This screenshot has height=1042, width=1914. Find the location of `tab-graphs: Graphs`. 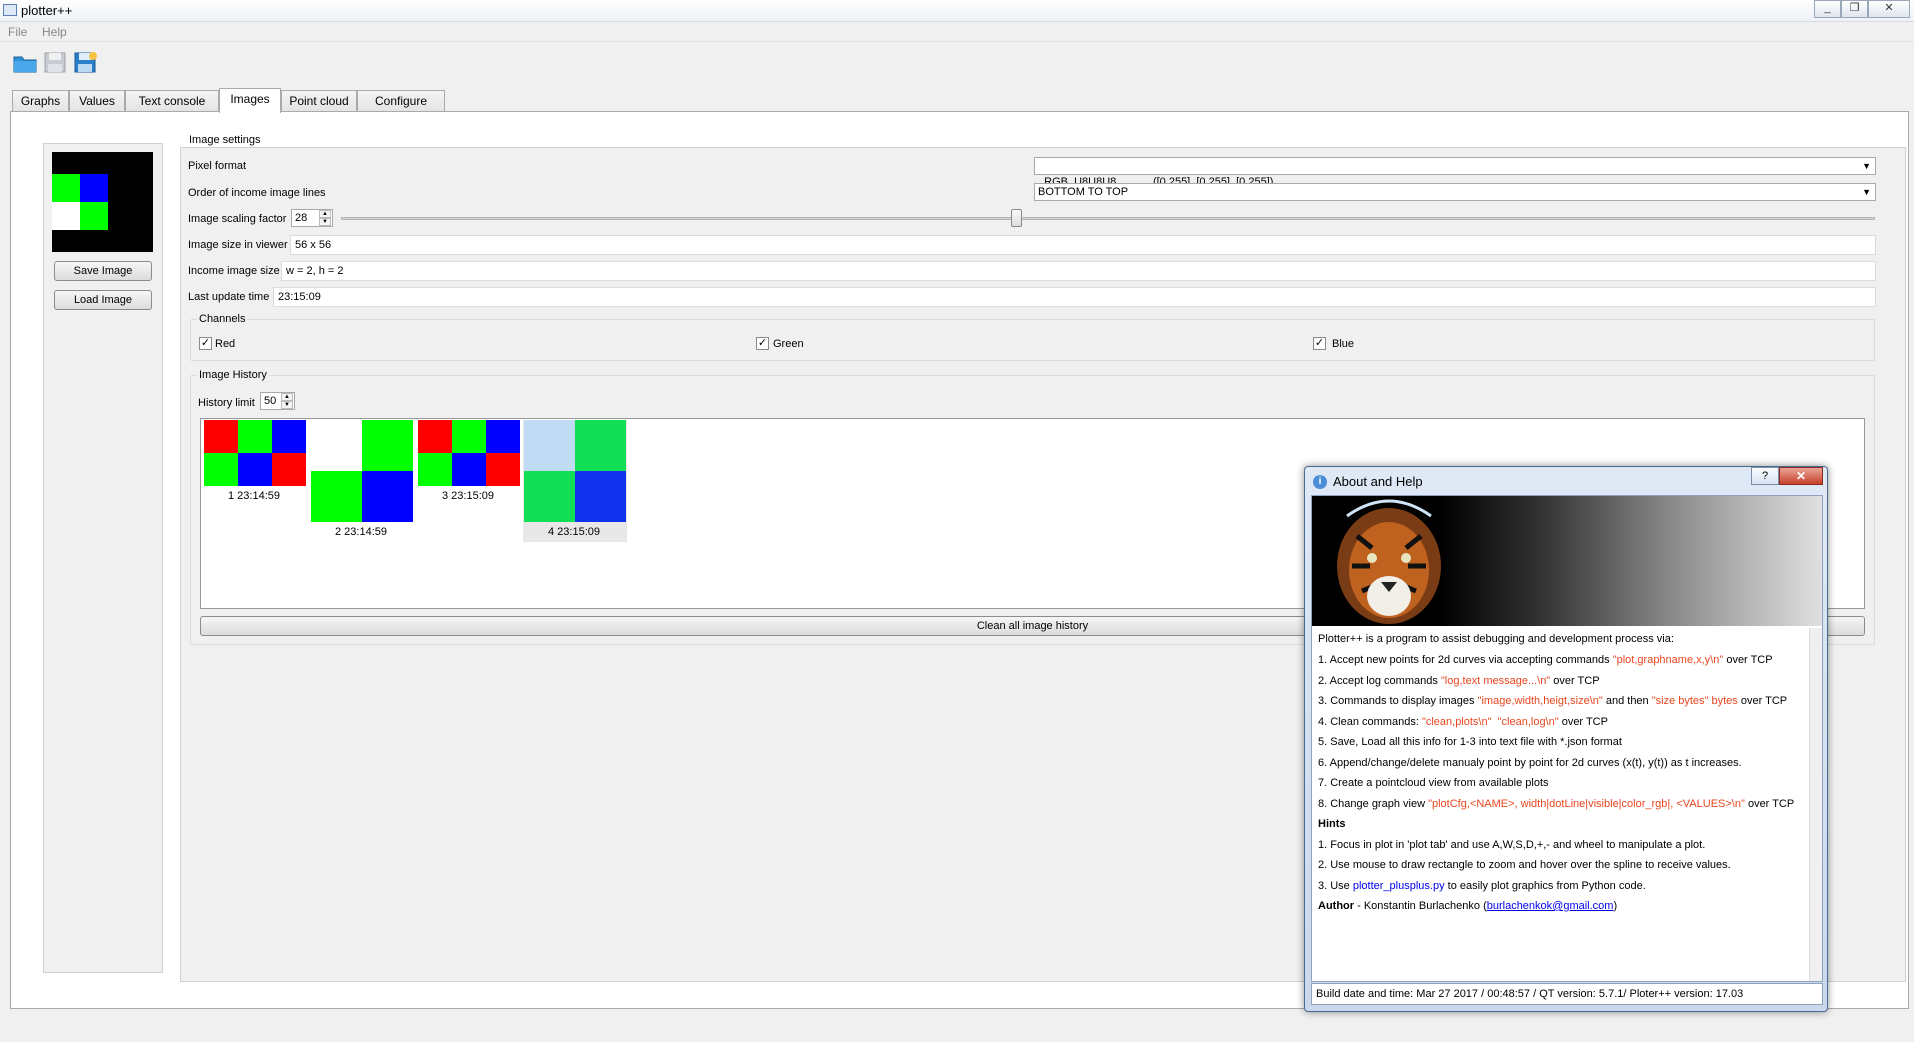

tab-graphs: Graphs is located at coordinates (40, 101).